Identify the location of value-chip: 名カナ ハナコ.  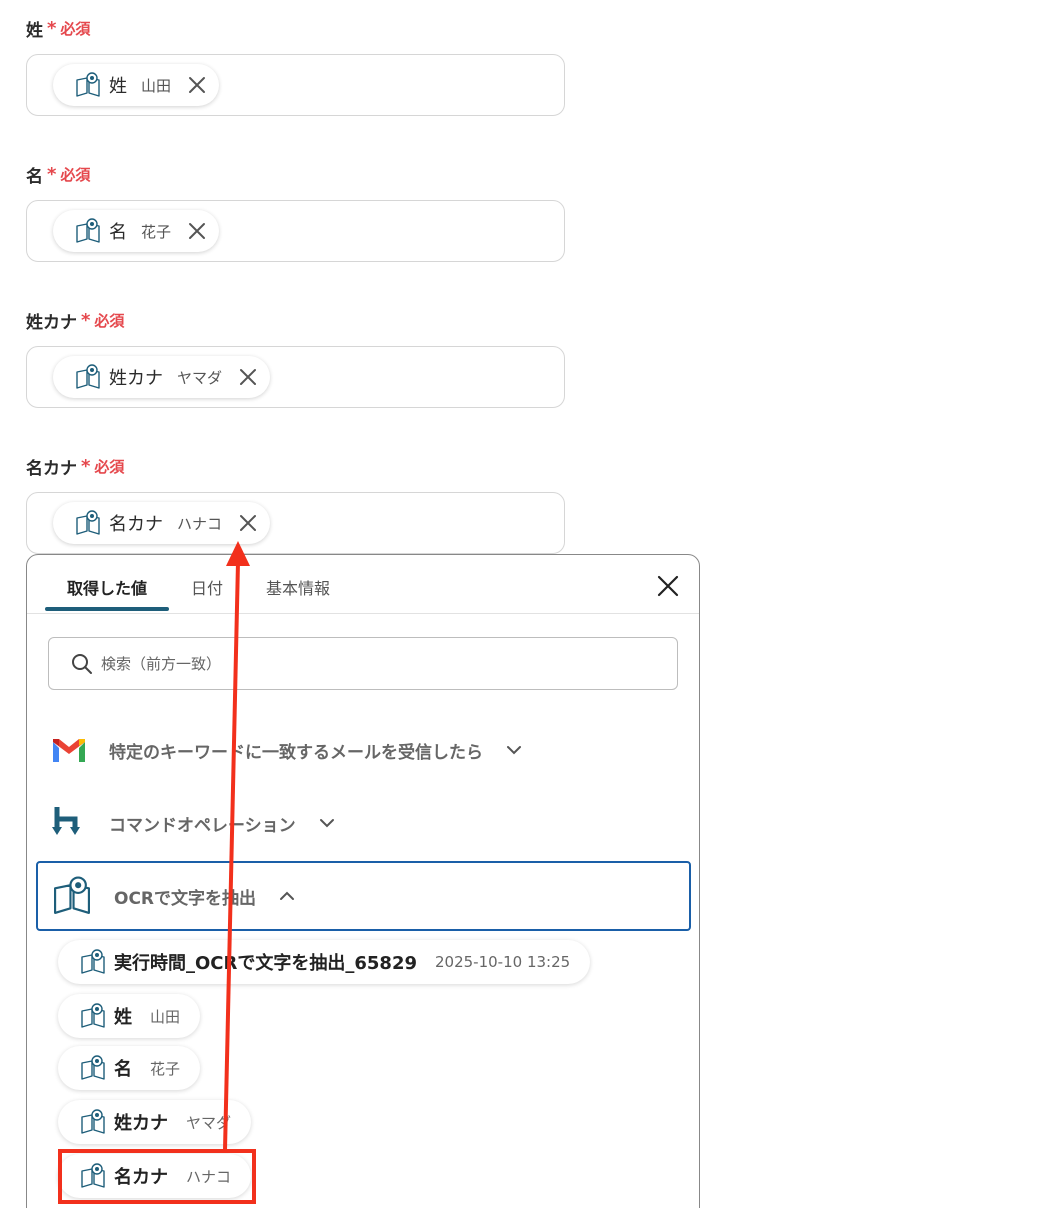
(162, 523).